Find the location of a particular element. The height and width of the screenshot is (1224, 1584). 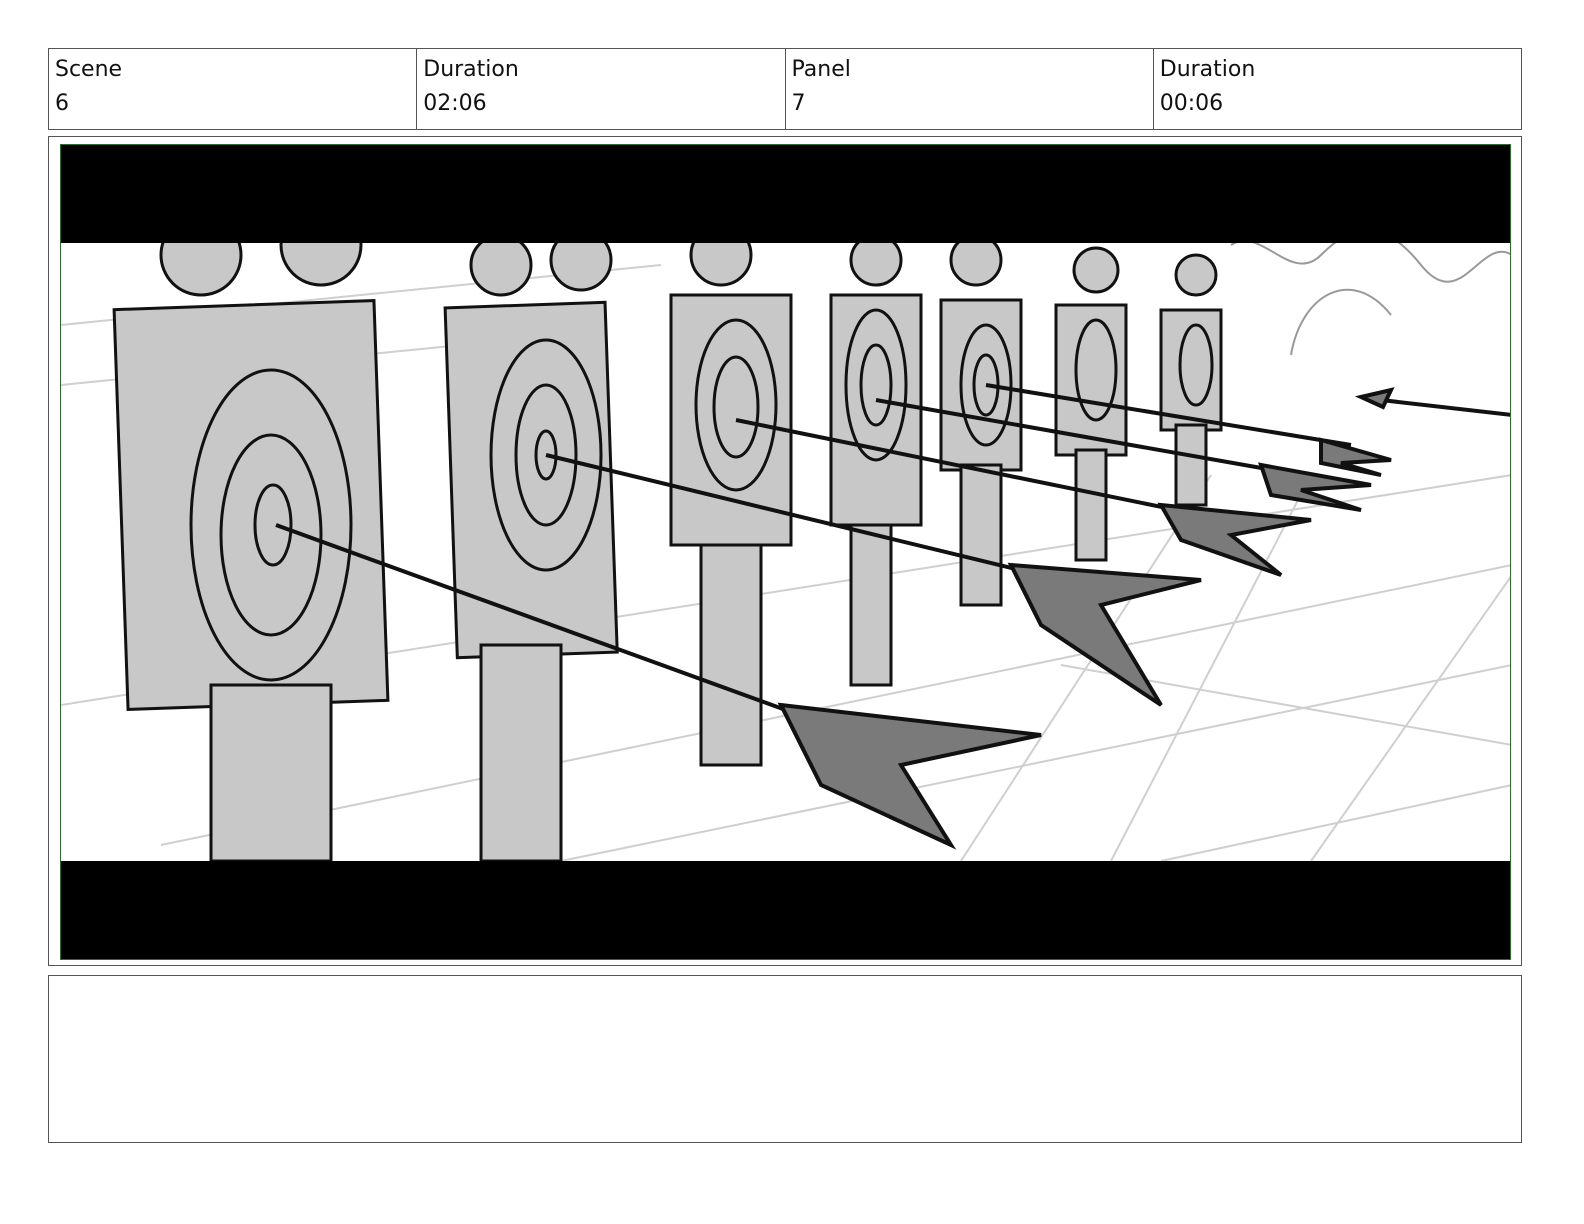

scene-label: Scene is located at coordinates (89, 69).